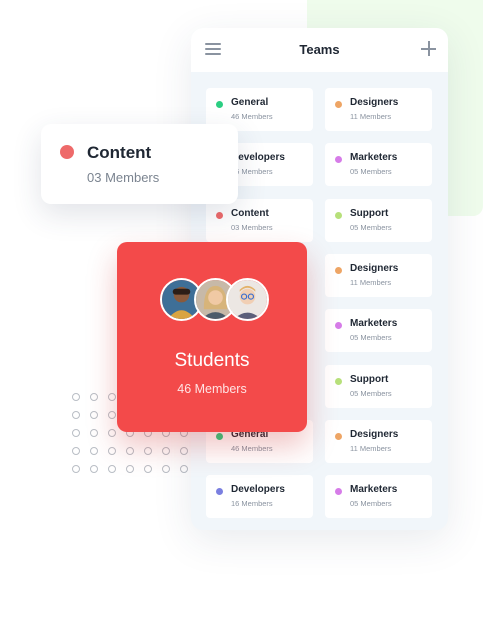  What do you see at coordinates (212, 360) in the screenshot?
I see `featured-team-name: Students` at bounding box center [212, 360].